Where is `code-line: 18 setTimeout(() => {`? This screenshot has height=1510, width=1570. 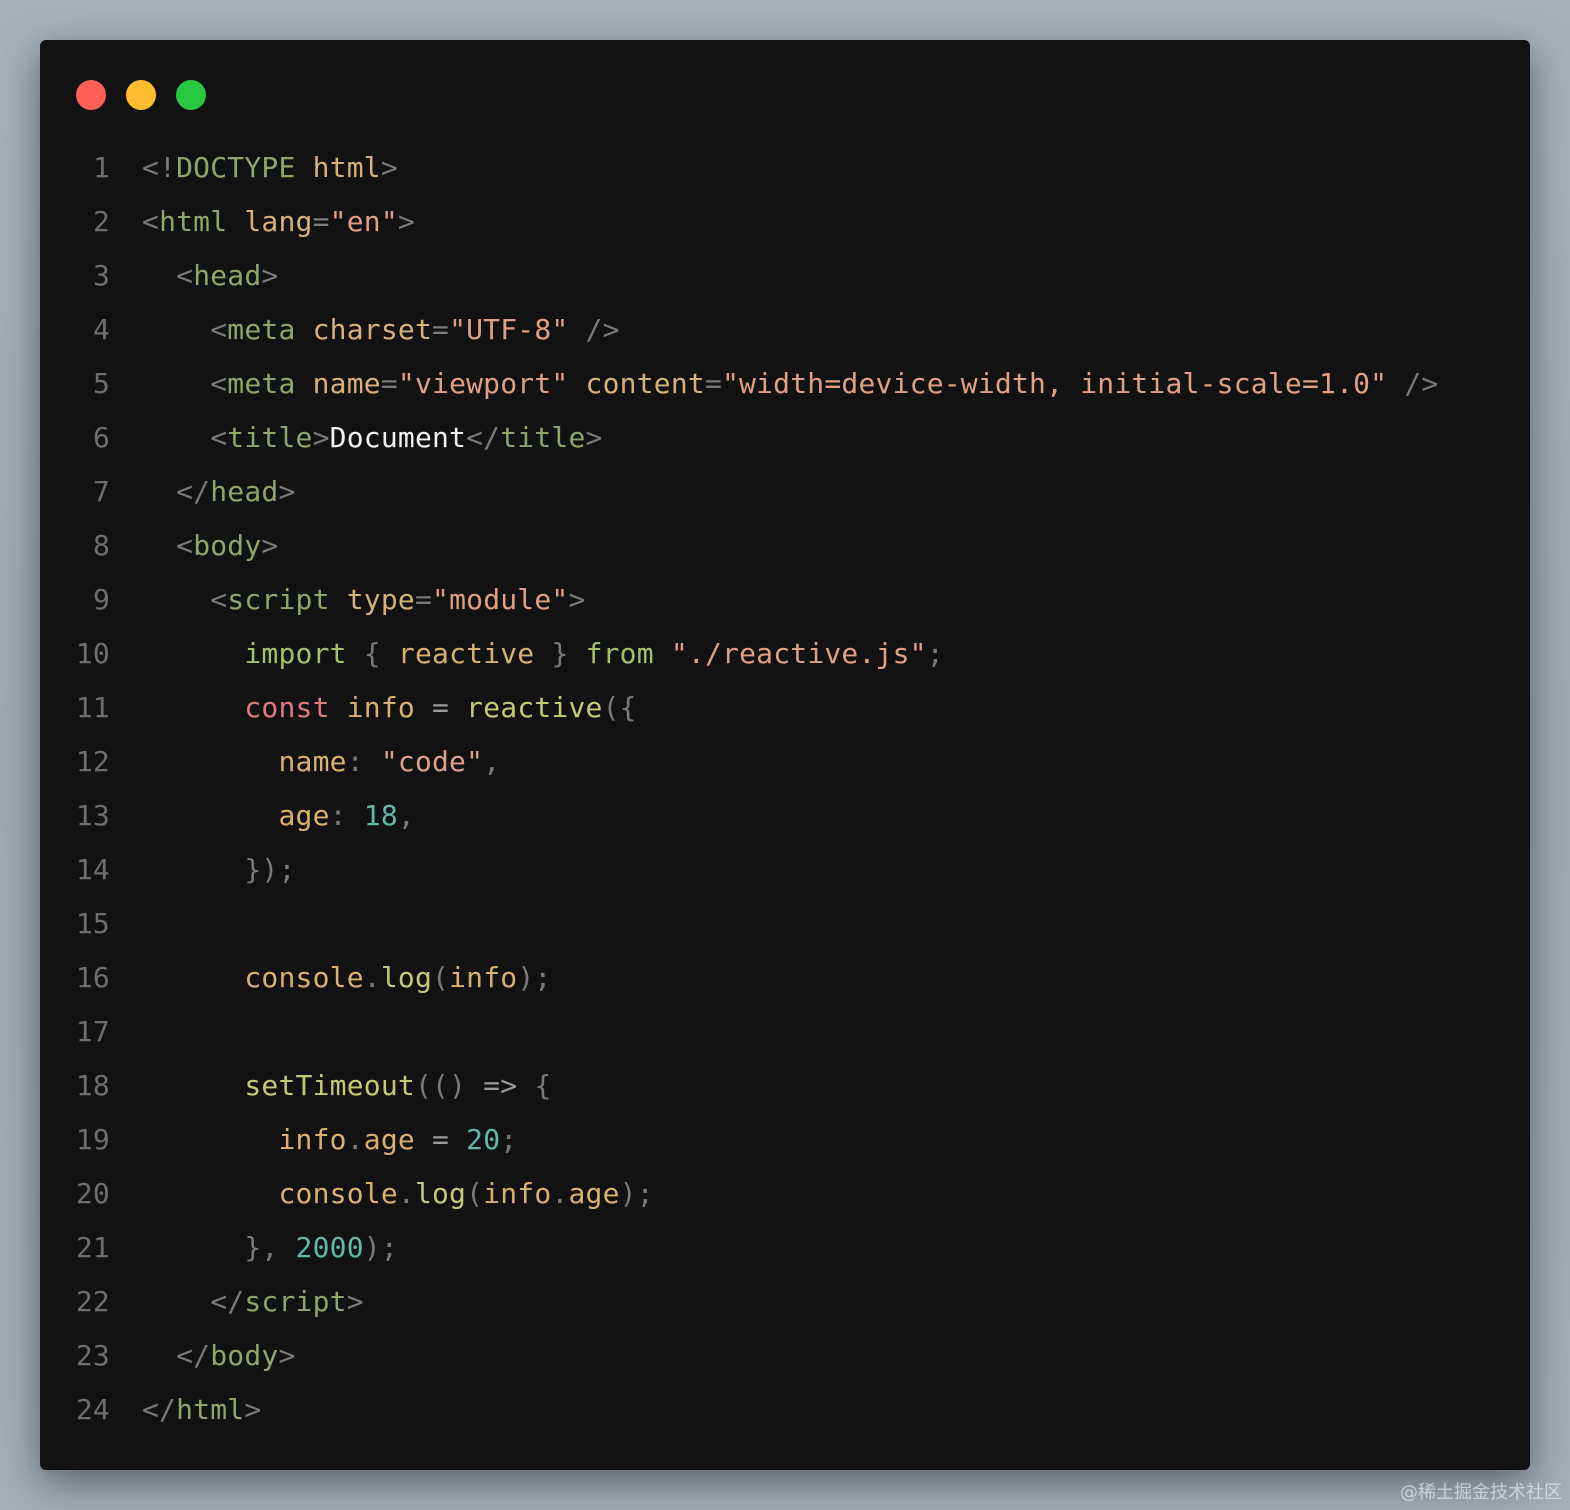 code-line: 18 setTimeout(() => { is located at coordinates (785, 1085).